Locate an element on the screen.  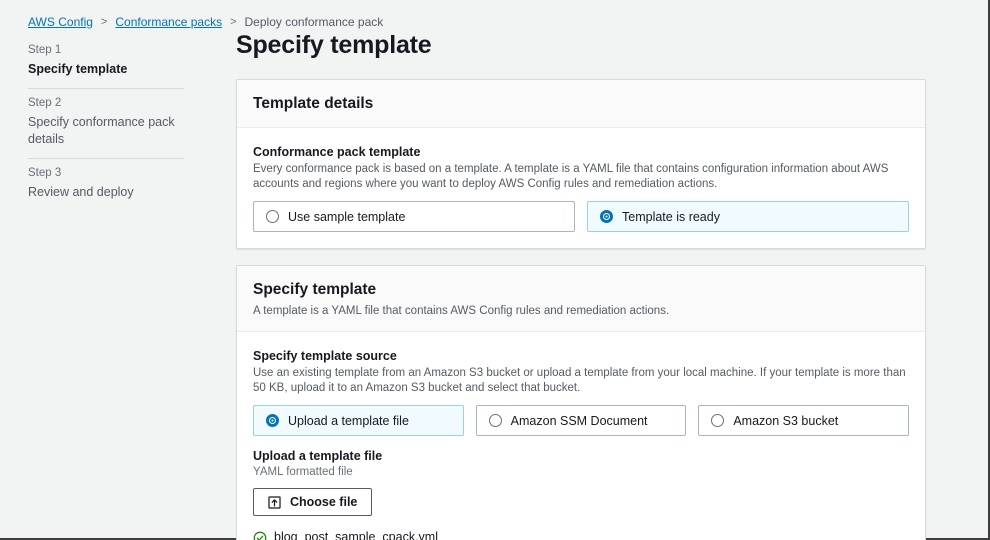
radio-tile-amazon-s3-bucket: Amazon S3 bucket is located at coordinates (804, 420).